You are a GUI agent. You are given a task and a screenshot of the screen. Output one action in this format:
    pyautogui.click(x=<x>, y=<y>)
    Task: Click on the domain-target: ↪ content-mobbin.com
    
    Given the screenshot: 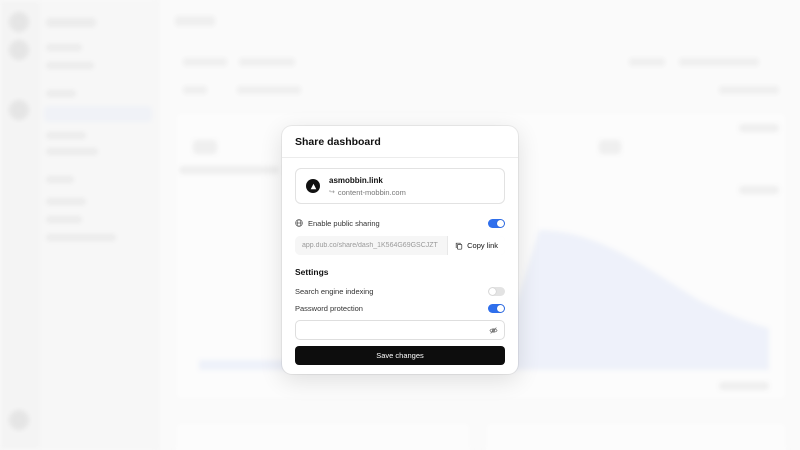 What is the action you would take?
    pyautogui.click(x=367, y=192)
    